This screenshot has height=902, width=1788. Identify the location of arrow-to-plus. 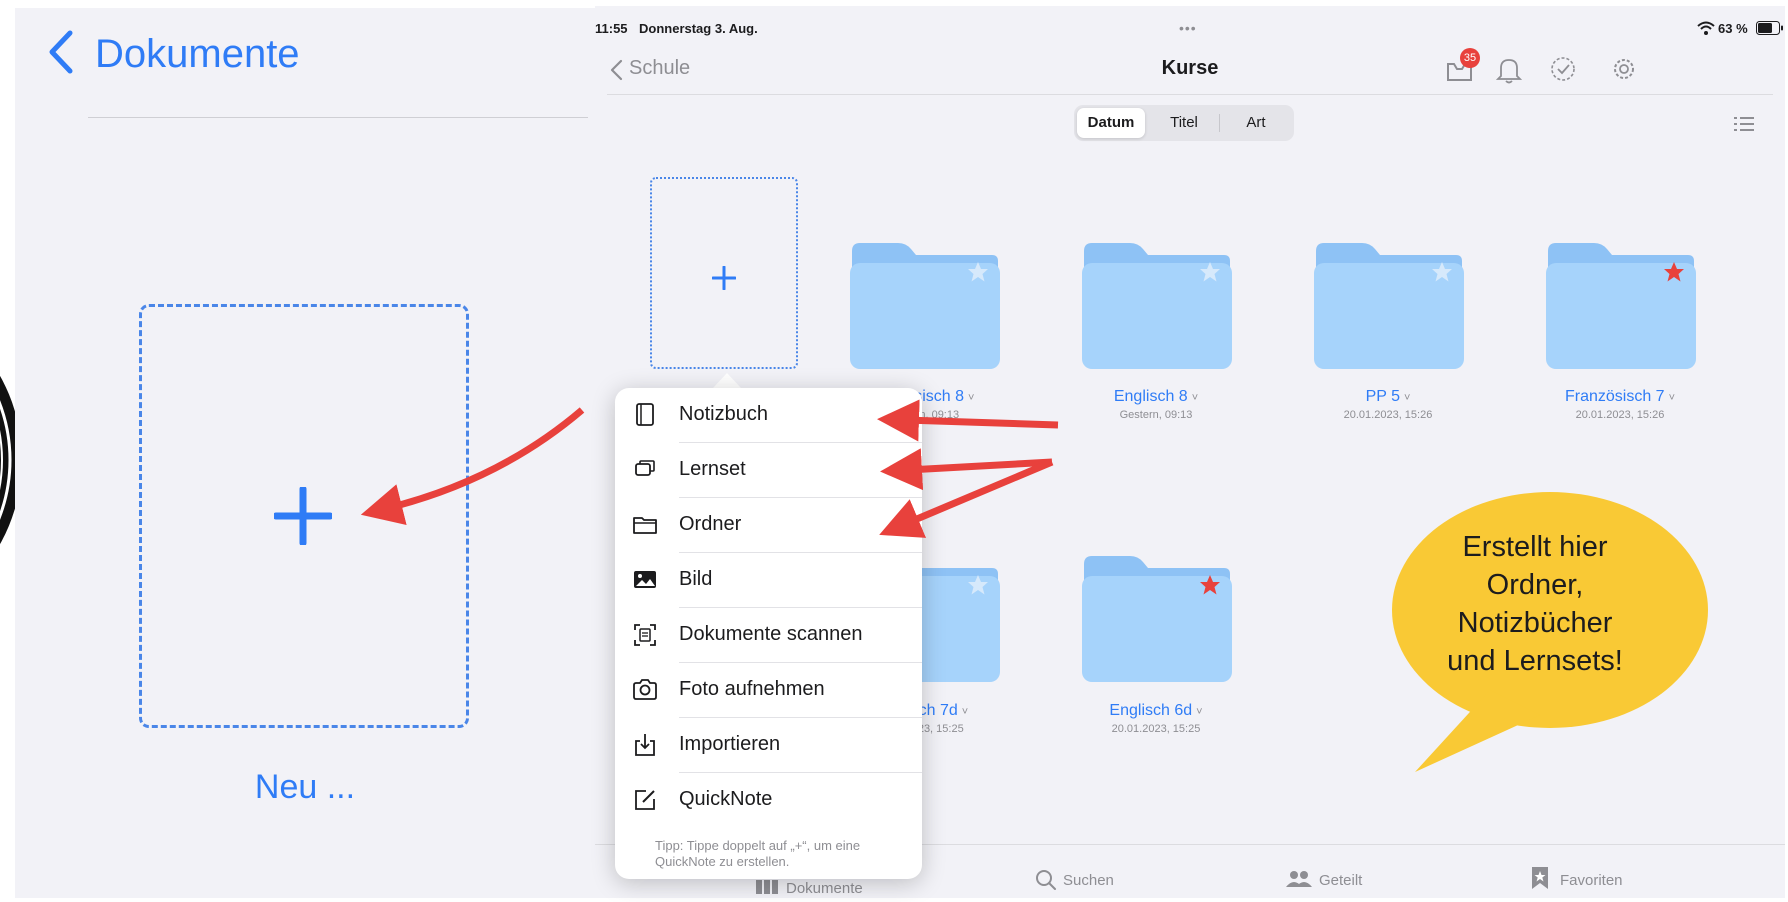
(472, 466).